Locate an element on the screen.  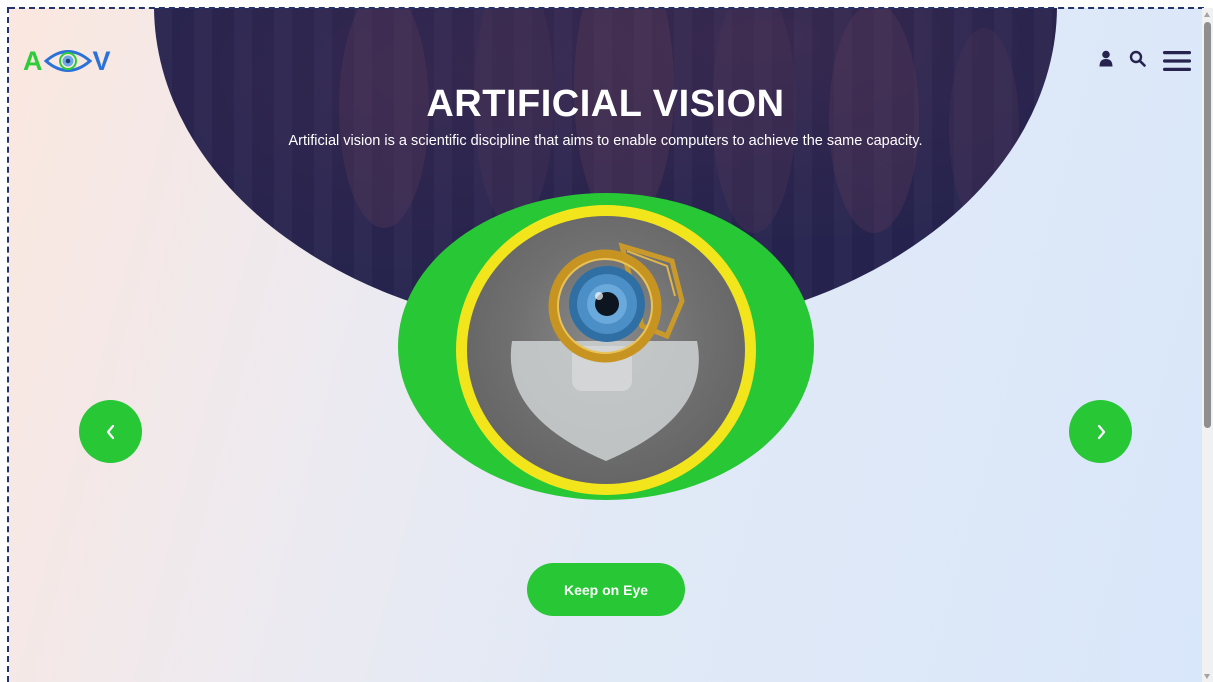
chevron-right-icon is located at coordinates (1101, 431).